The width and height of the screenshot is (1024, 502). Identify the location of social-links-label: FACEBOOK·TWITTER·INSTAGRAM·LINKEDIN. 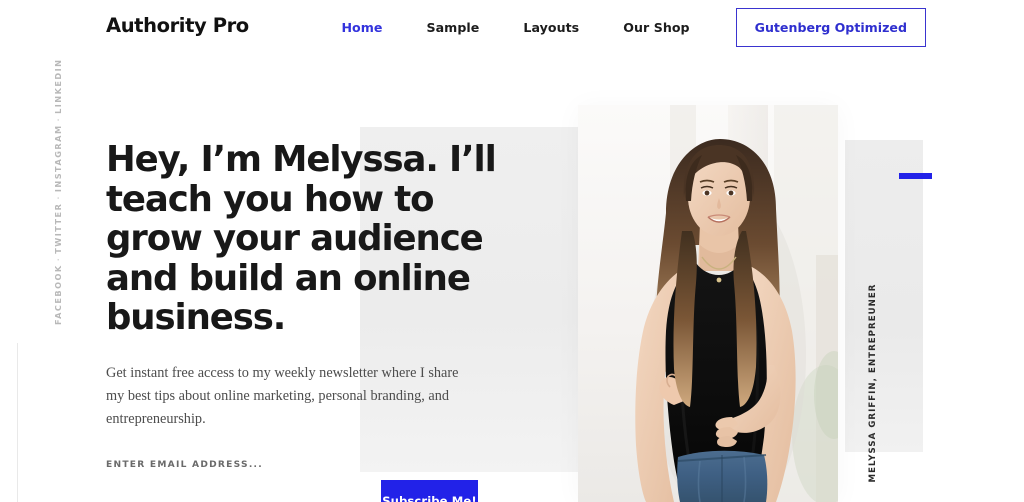
(58, 192).